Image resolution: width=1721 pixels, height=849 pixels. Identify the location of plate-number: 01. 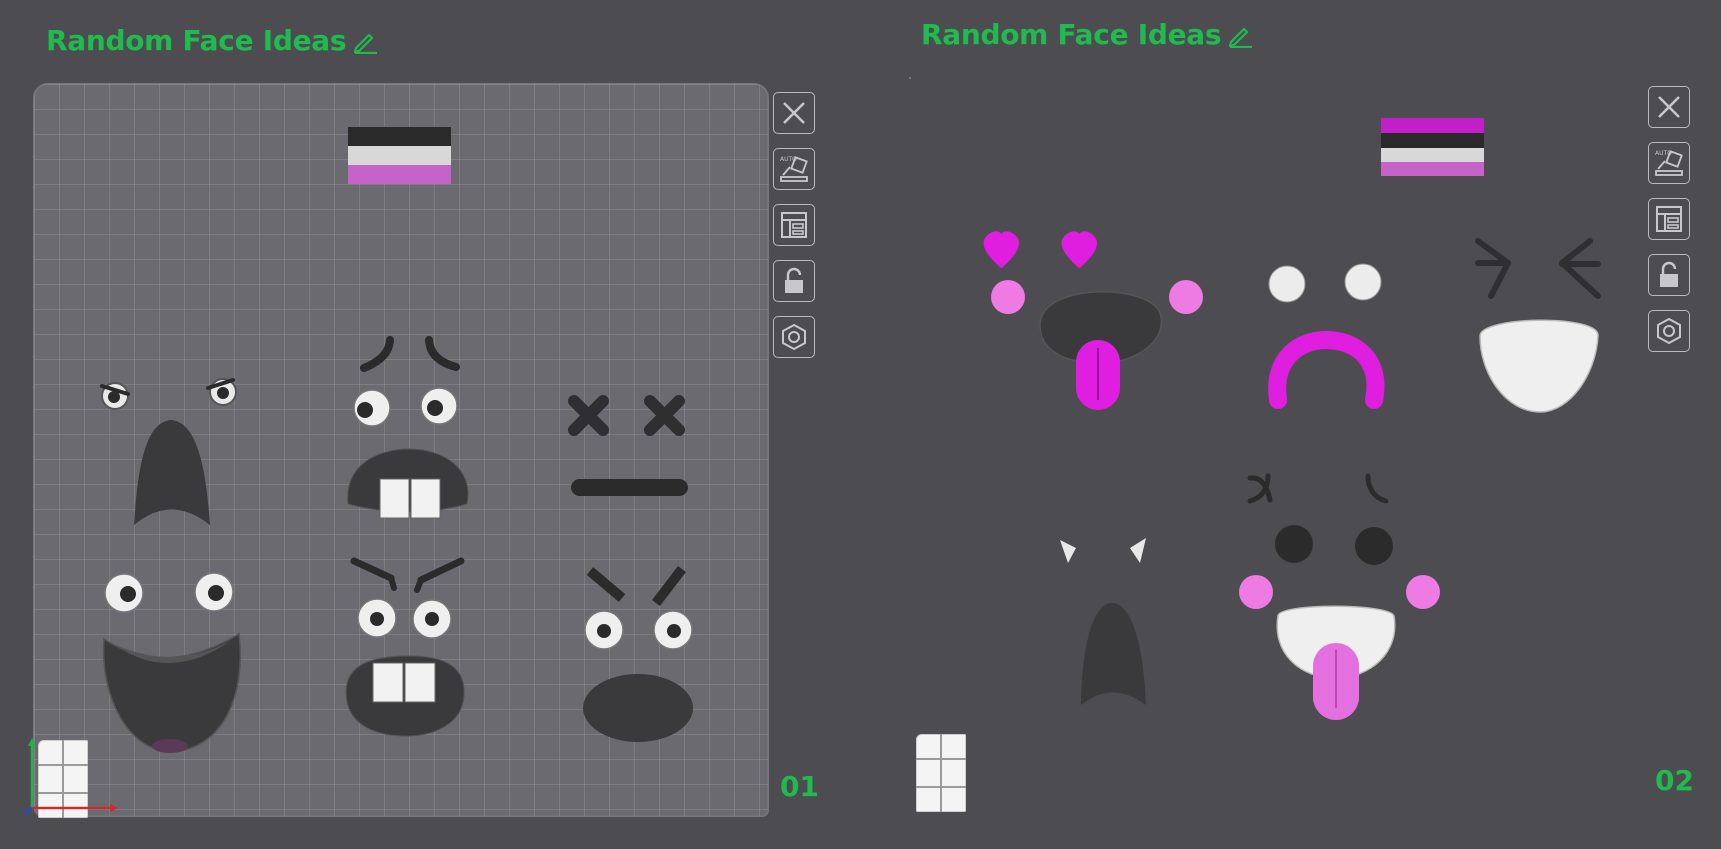
(799, 786).